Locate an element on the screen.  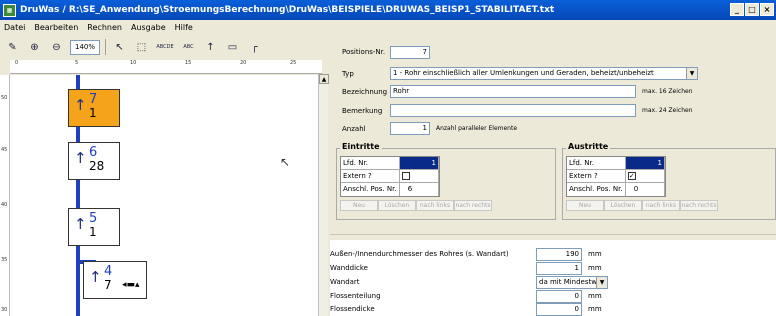
param-row: Wandart da mit Mindestwand ▼ is located at coordinates (553, 282).